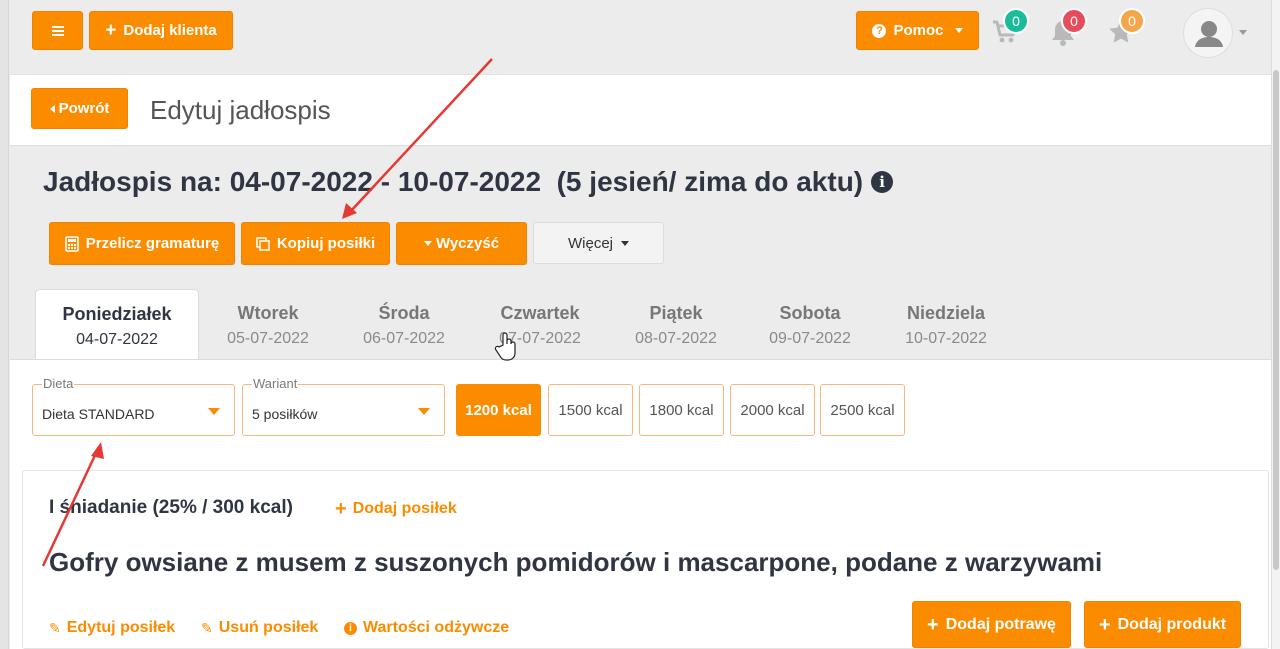  I want to click on tab-day-label: Niedziela, so click(946, 313).